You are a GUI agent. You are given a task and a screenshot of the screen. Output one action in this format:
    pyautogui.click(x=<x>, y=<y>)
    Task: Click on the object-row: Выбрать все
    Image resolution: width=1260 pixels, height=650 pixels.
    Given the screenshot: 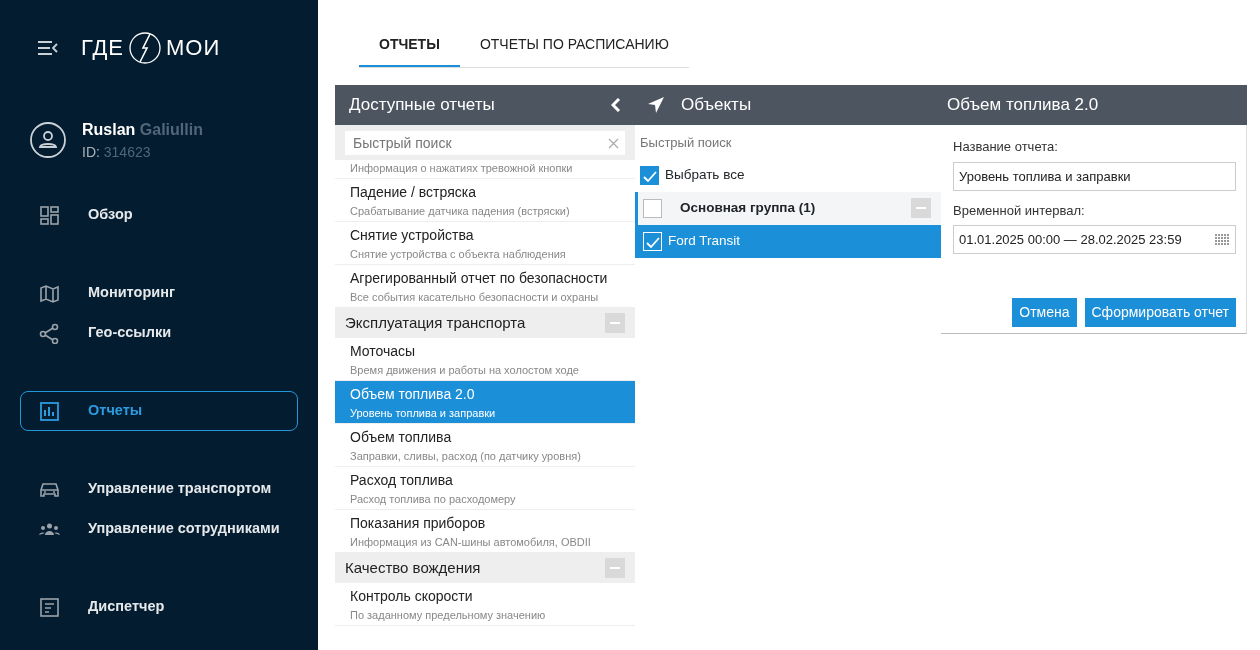 What is the action you would take?
    pyautogui.click(x=788, y=175)
    